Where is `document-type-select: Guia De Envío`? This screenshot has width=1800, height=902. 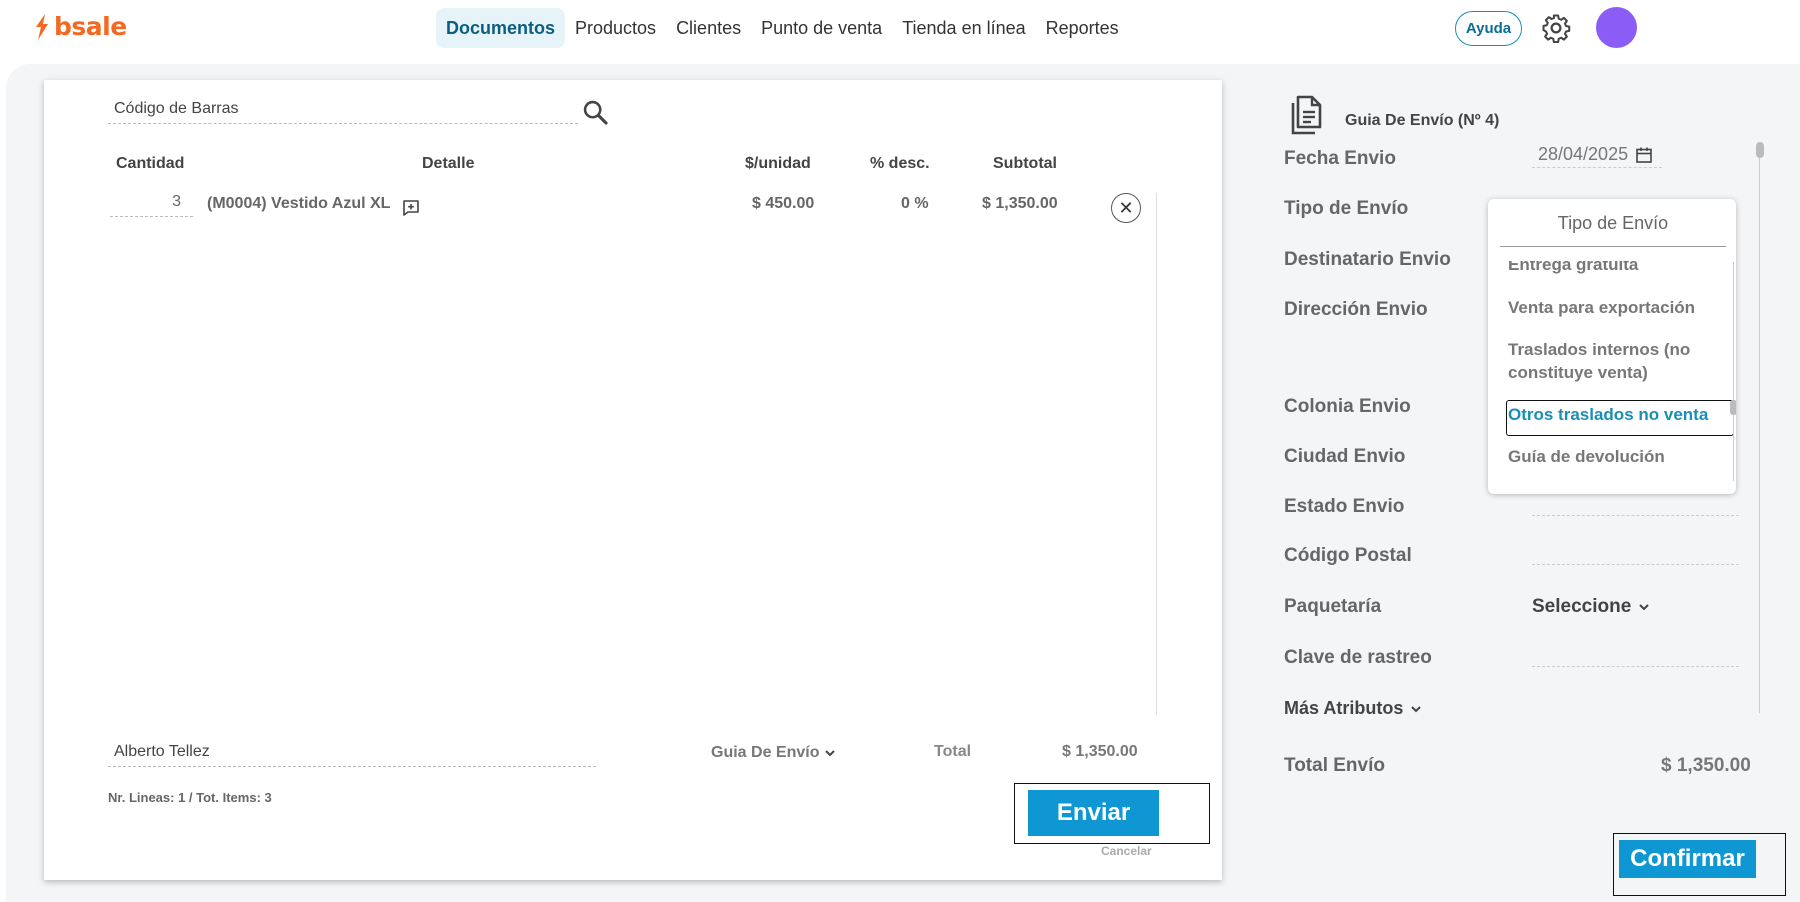
document-type-select: Guia De Envío is located at coordinates (774, 753).